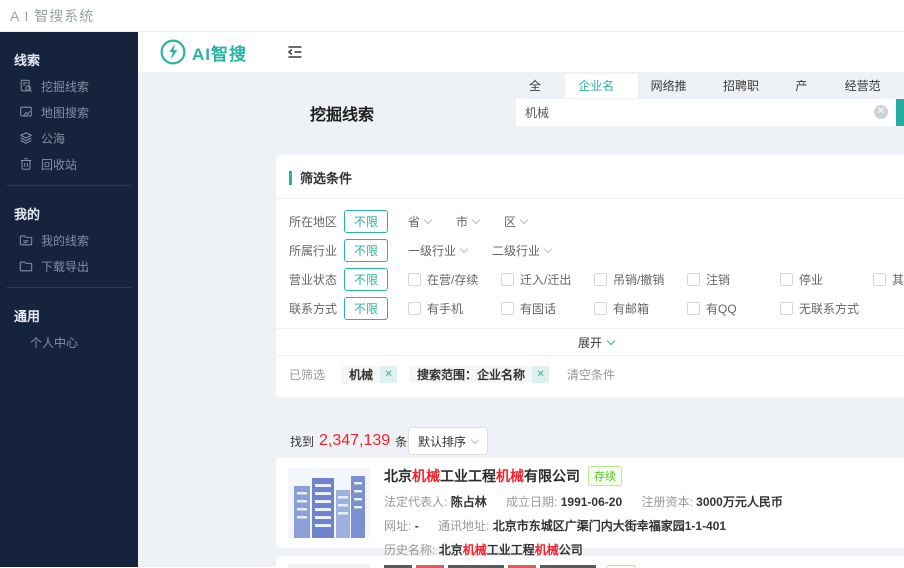 The height and width of the screenshot is (568, 904). I want to click on filter-row-contact-method: 联系方式 不限 有手机 有固话 有邮箱 有QQ 无联系方式, so click(590, 308).